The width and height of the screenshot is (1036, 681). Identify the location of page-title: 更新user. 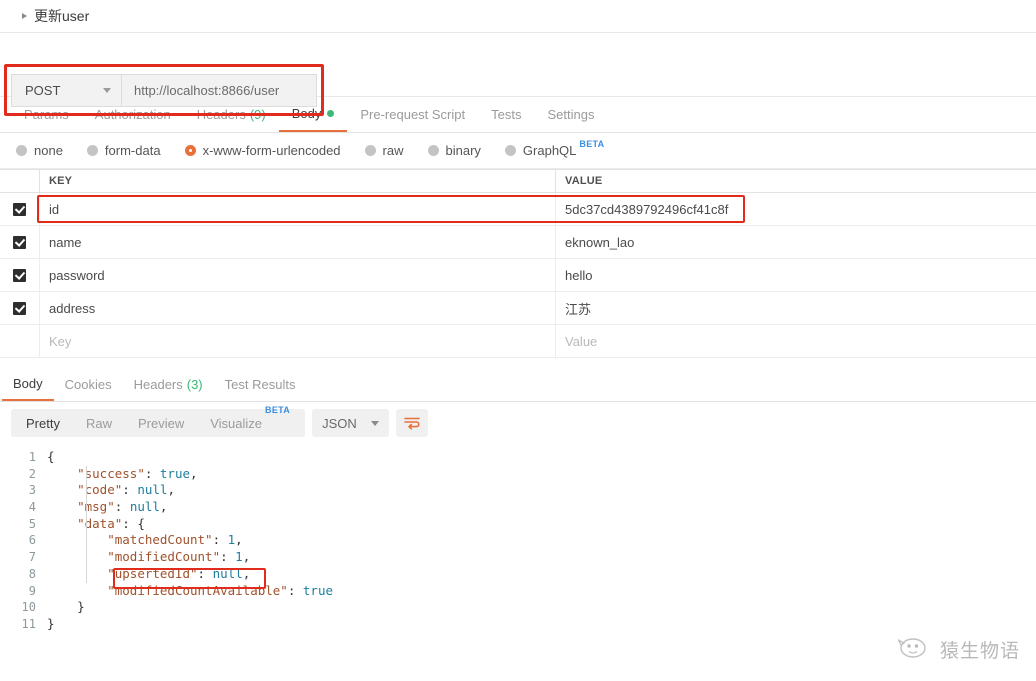
(62, 16).